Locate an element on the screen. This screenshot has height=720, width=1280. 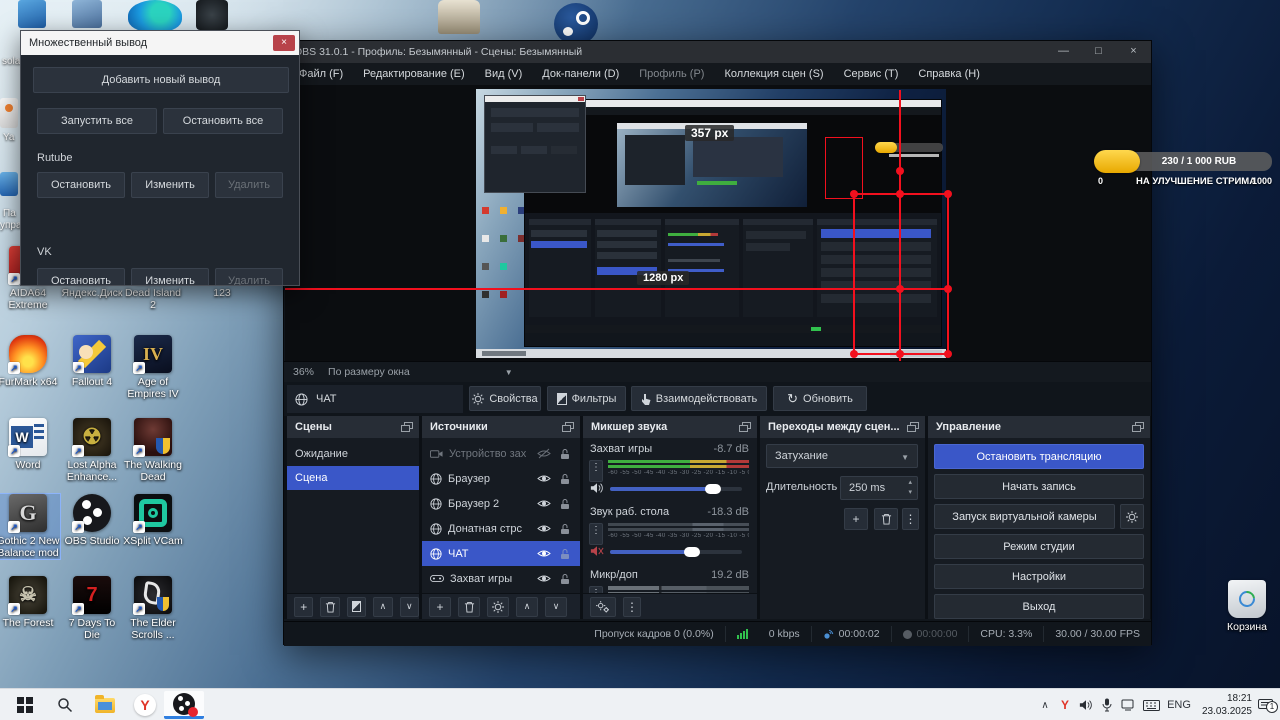
chat-dock: ЧАТ is located at coordinates (375, 399).